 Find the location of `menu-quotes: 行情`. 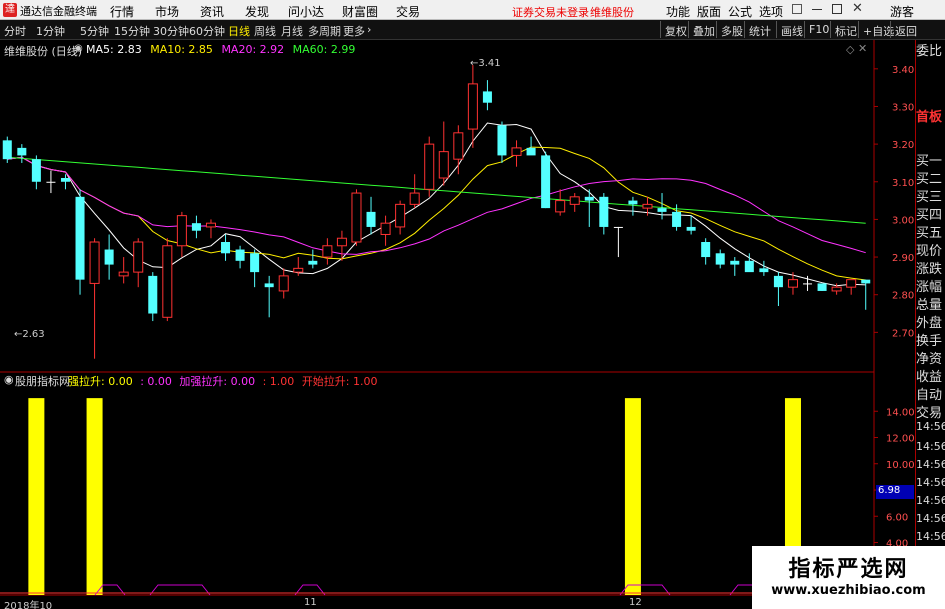

menu-quotes: 行情 is located at coordinates (122, 11).